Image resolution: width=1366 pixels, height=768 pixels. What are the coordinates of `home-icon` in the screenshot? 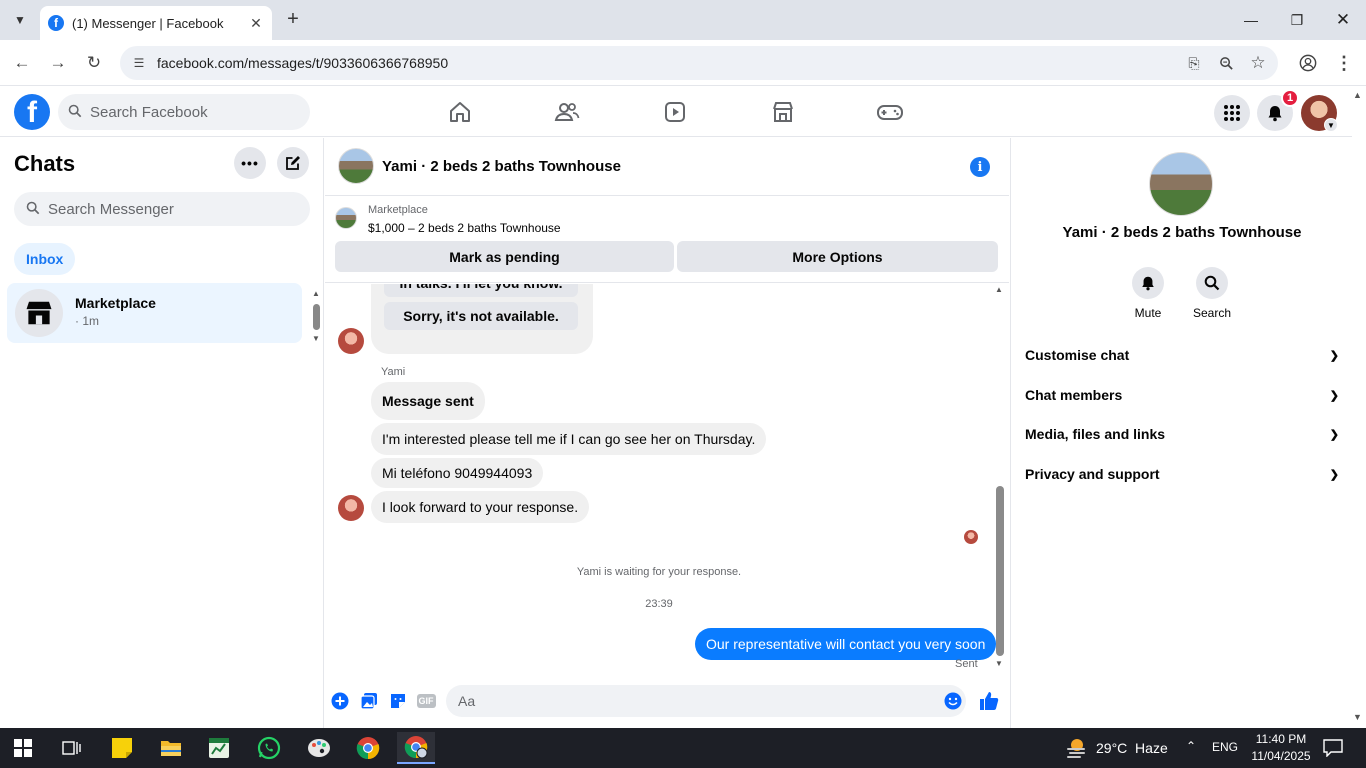 It's located at (460, 112).